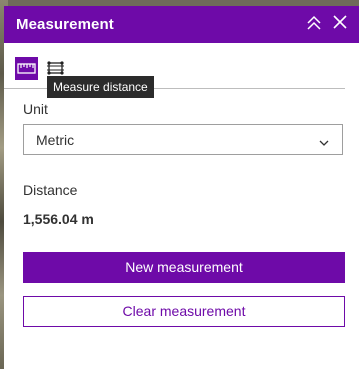 The width and height of the screenshot is (359, 369). What do you see at coordinates (55, 140) in the screenshot?
I see `unit-select-value: Metric` at bounding box center [55, 140].